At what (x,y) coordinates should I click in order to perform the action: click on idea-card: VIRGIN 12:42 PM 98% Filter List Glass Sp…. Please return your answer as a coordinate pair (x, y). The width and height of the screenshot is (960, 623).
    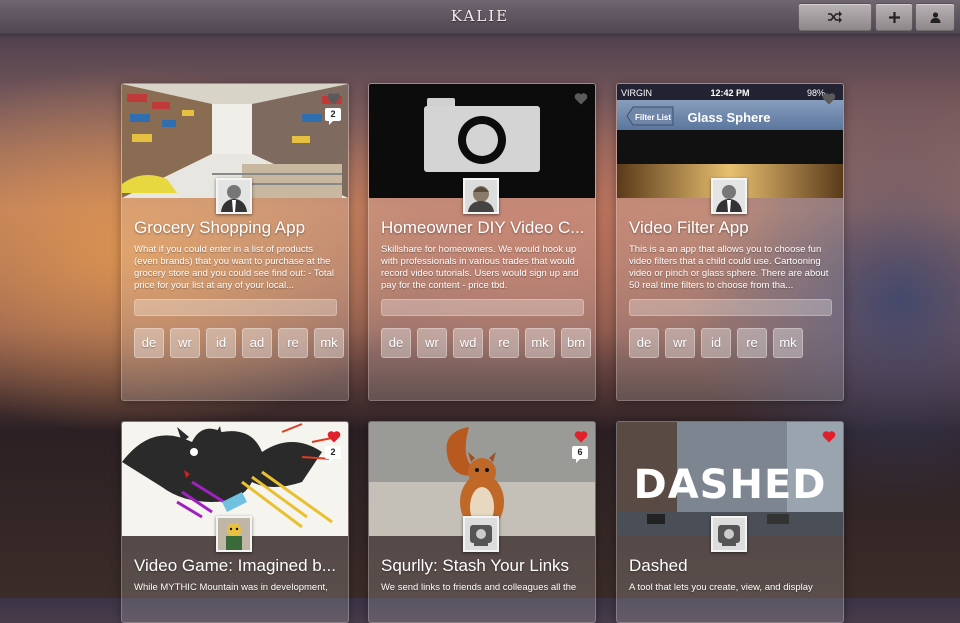
    Looking at the image, I should click on (730, 242).